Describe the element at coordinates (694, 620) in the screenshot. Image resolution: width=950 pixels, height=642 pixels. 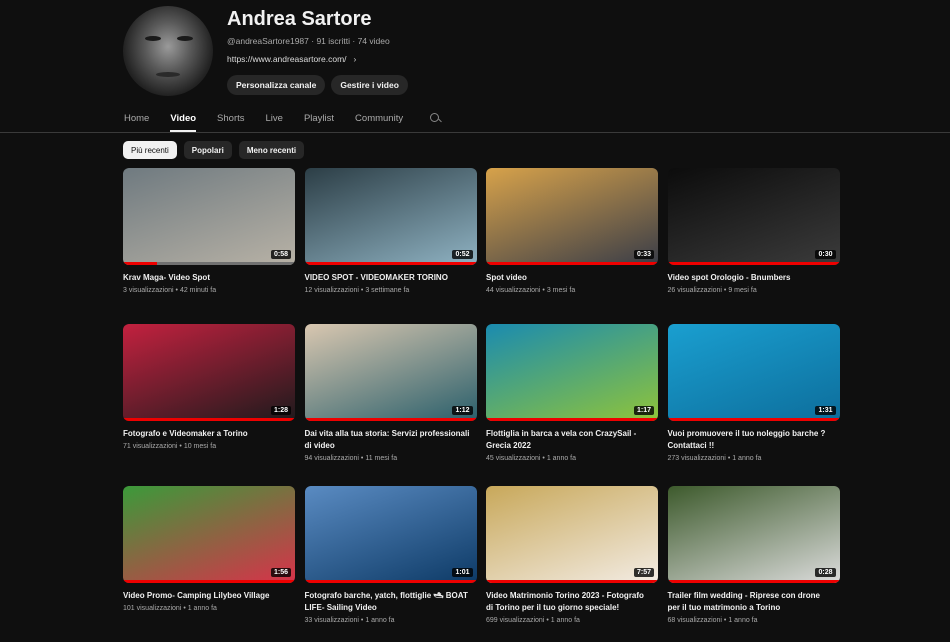
I see `view-count: 68 visualizzazioni` at that location.